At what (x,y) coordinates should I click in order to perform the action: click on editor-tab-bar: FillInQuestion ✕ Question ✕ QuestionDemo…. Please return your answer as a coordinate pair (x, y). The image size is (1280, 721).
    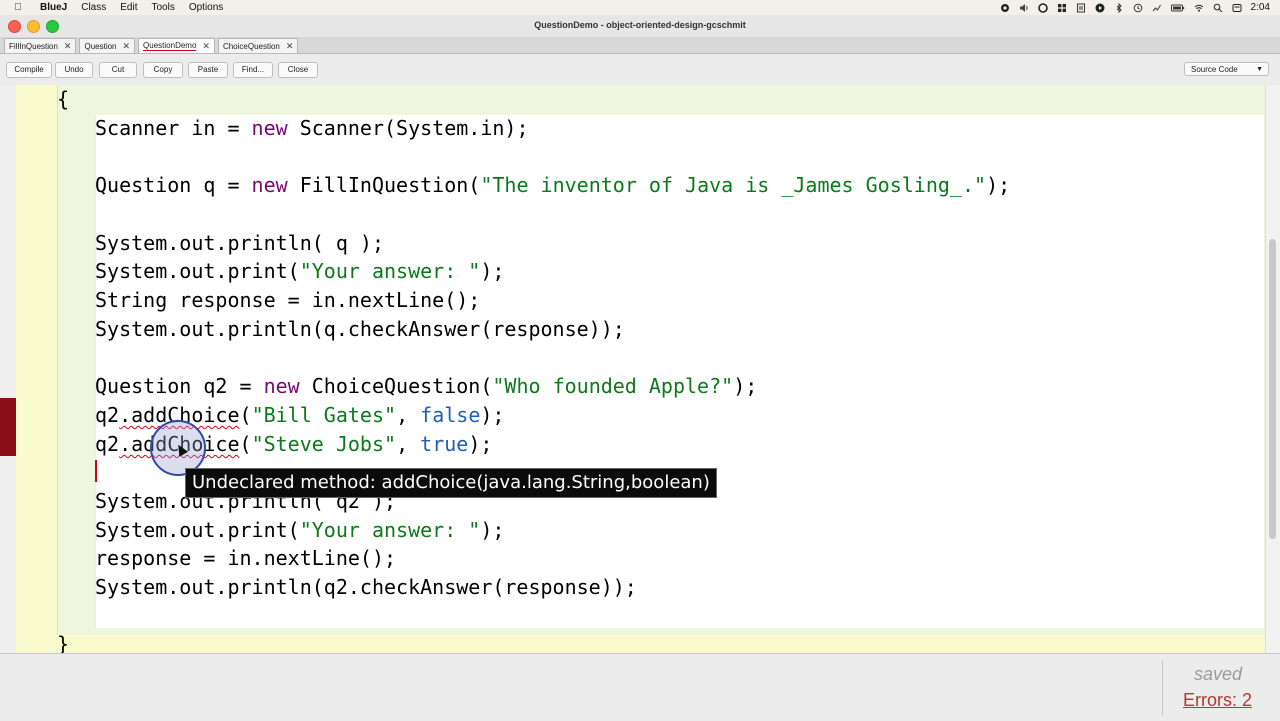
    Looking at the image, I should click on (640, 45).